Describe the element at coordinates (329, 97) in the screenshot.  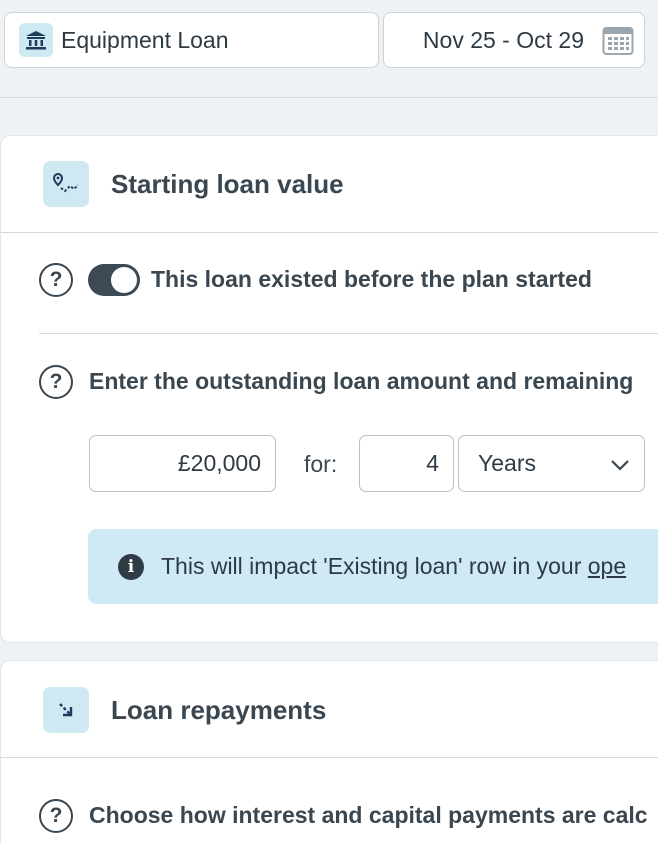
I see `header-divider` at that location.